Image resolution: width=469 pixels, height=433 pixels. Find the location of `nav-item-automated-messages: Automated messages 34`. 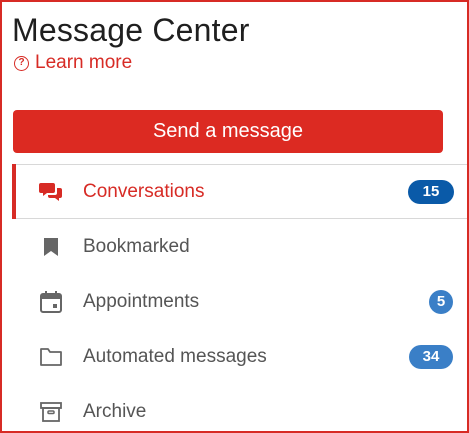

nav-item-automated-messages: Automated messages 34 is located at coordinates (239, 356).